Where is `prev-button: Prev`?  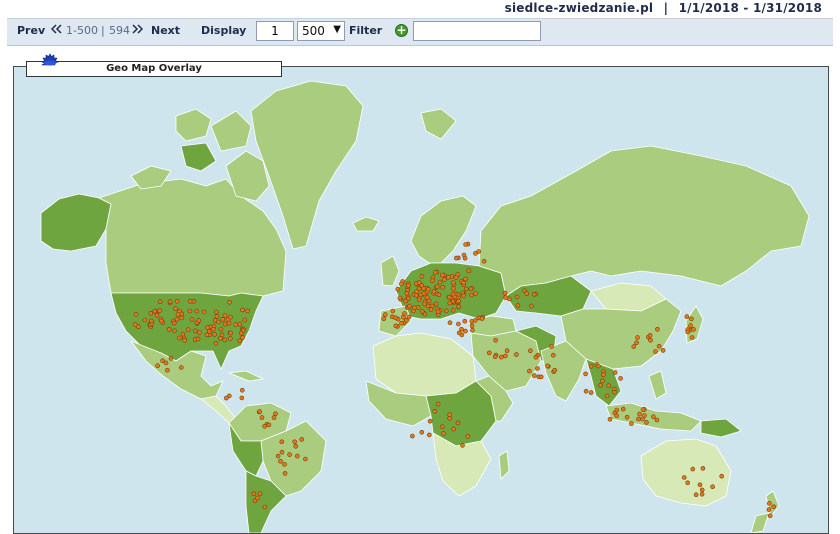
prev-button: Prev is located at coordinates (31, 30).